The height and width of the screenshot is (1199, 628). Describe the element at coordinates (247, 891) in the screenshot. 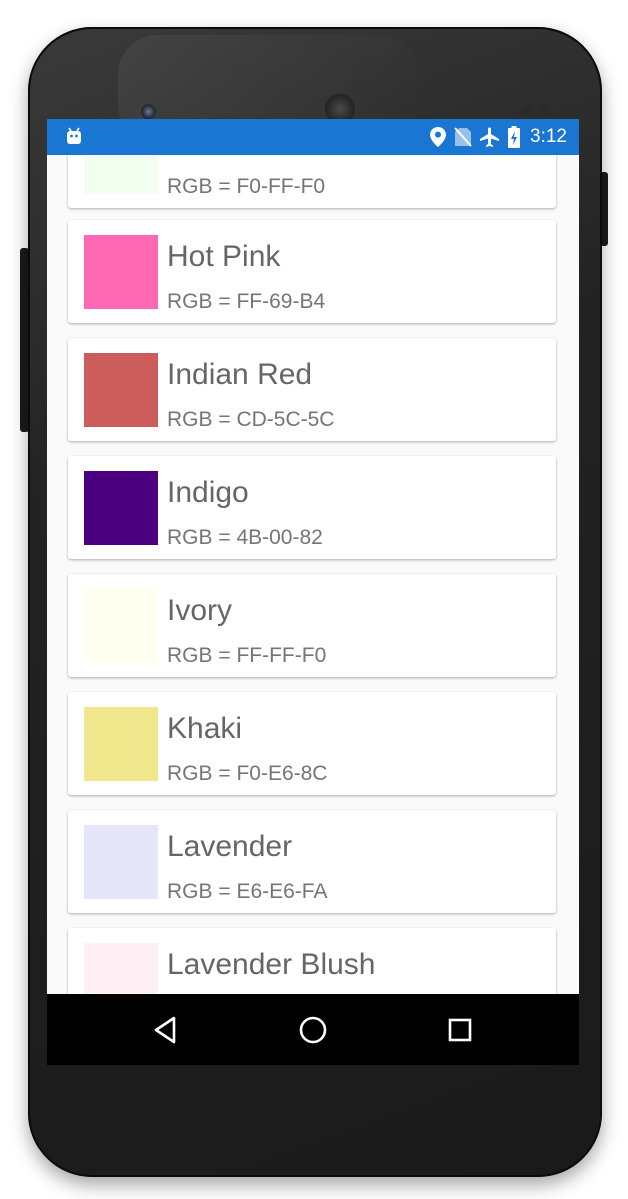

I see `color-rgb: RGB = E6-E6-FA` at that location.